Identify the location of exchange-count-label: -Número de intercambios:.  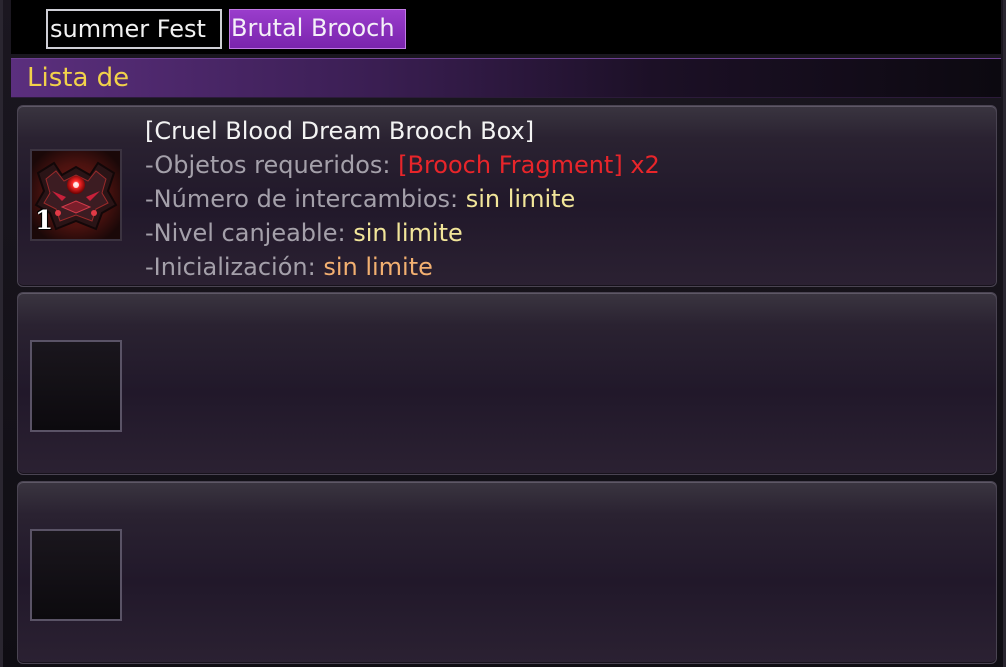
(302, 199).